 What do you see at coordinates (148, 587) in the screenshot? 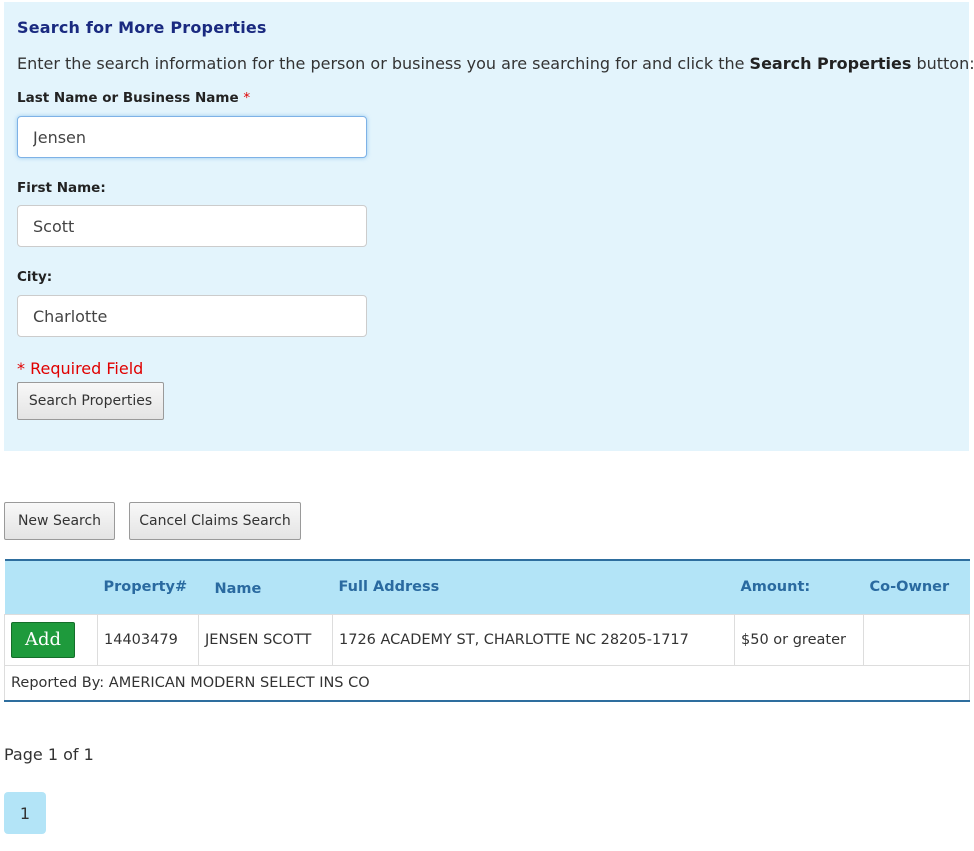
I see `header-property-number: Property#` at bounding box center [148, 587].